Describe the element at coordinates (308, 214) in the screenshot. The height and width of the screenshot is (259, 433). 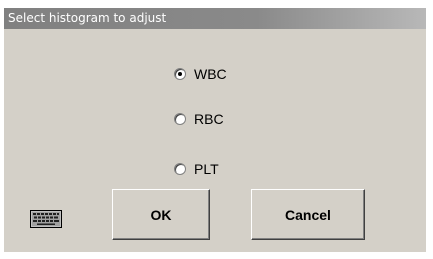
I see `cancel-button: Cancel` at that location.